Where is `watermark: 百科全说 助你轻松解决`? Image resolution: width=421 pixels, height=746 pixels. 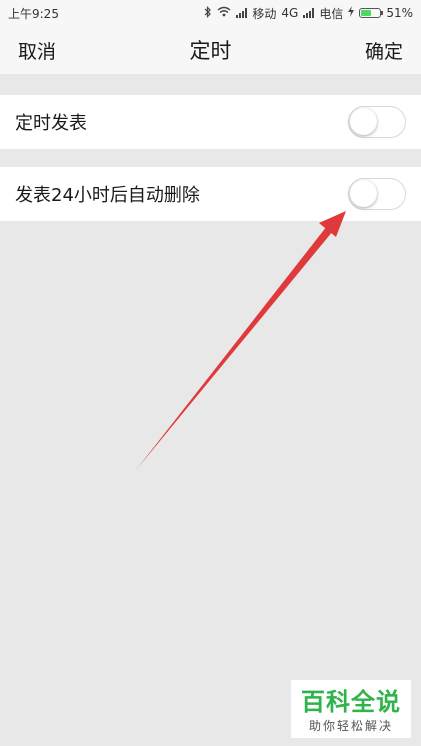 watermark: 百科全说 助你轻松解决 is located at coordinates (351, 709).